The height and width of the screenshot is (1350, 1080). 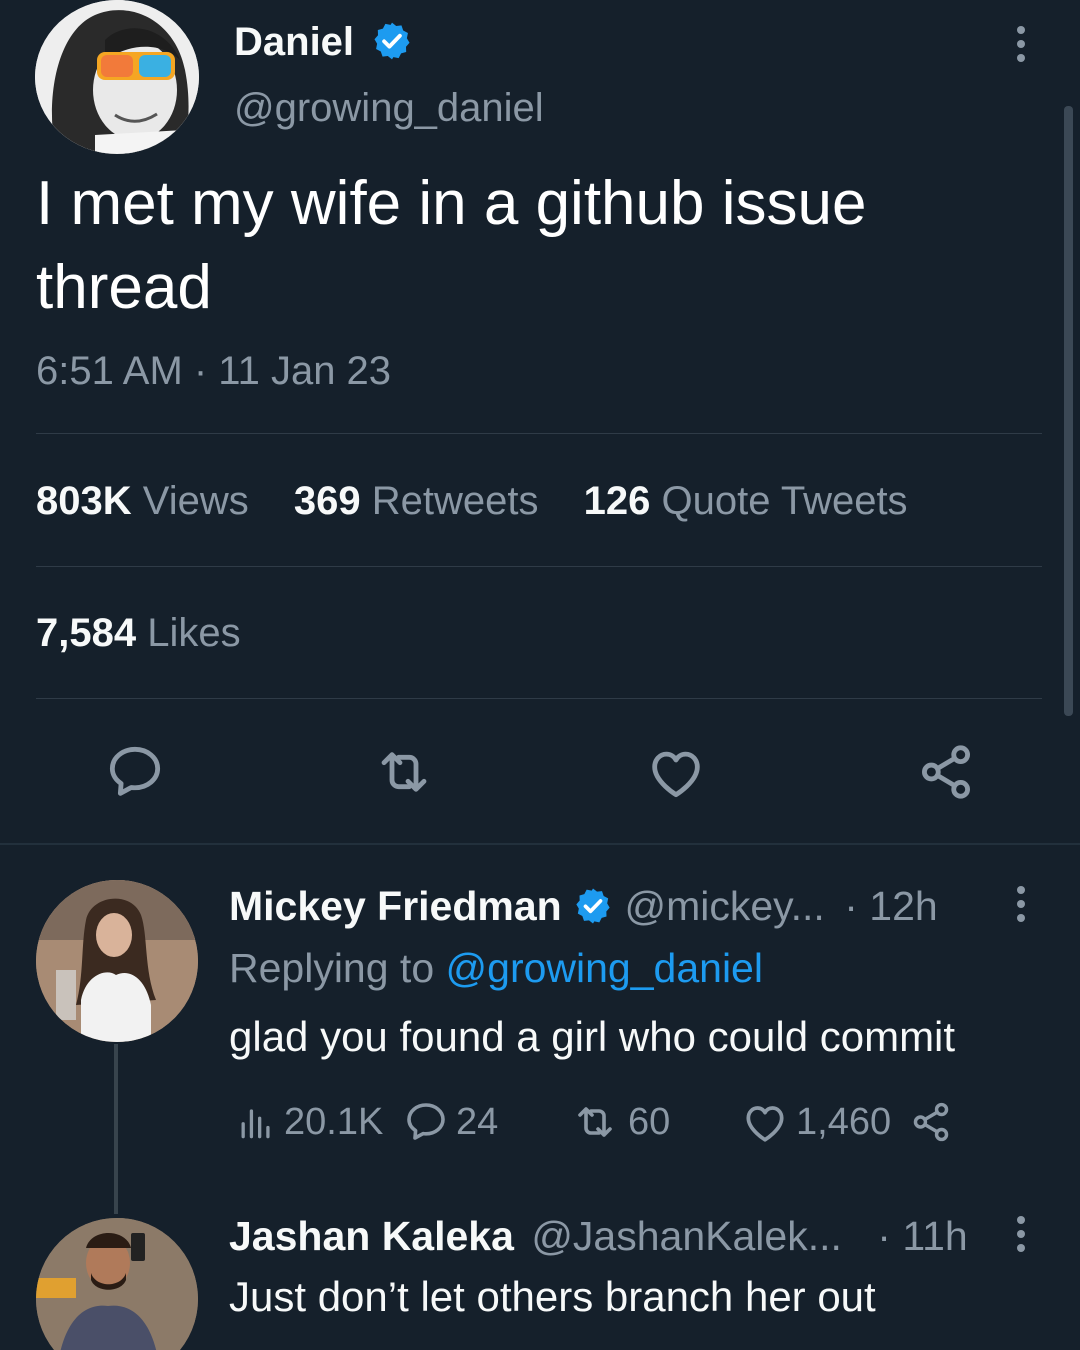 What do you see at coordinates (450, 1122) in the screenshot?
I see `reply-comments: 24` at bounding box center [450, 1122].